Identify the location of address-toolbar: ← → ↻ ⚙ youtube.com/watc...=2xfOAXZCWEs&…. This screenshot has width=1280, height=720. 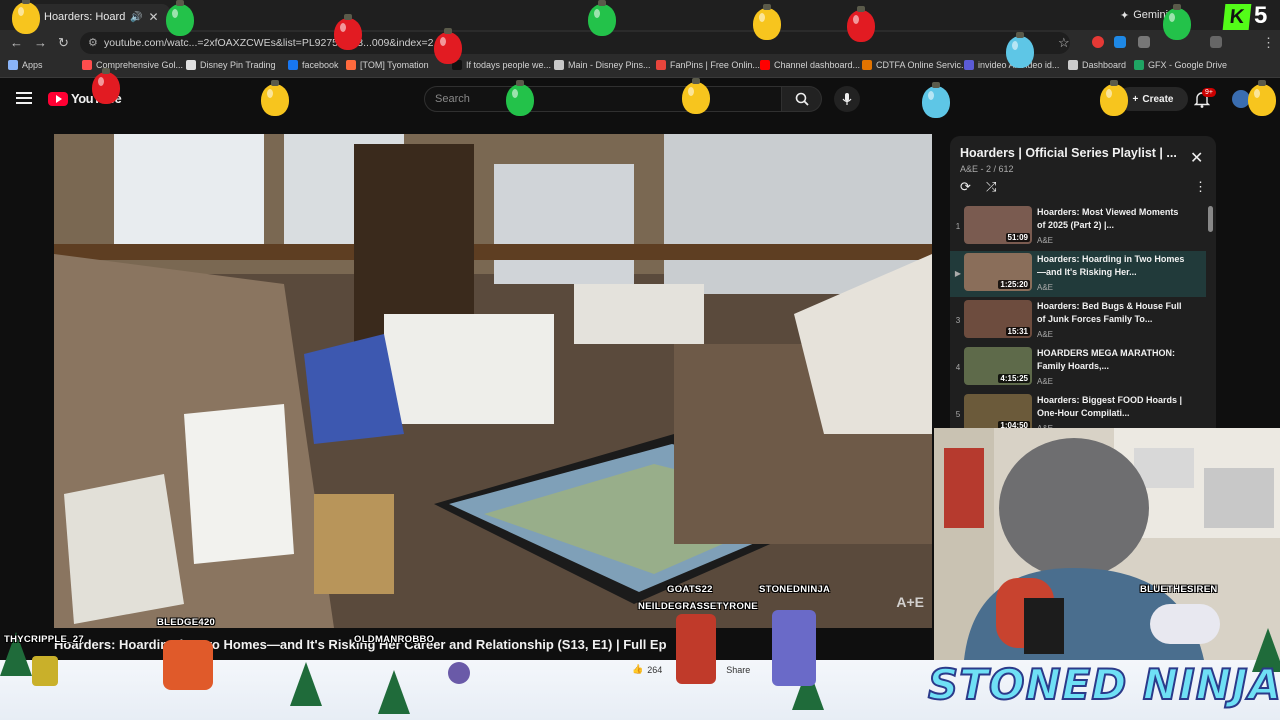
(640, 43).